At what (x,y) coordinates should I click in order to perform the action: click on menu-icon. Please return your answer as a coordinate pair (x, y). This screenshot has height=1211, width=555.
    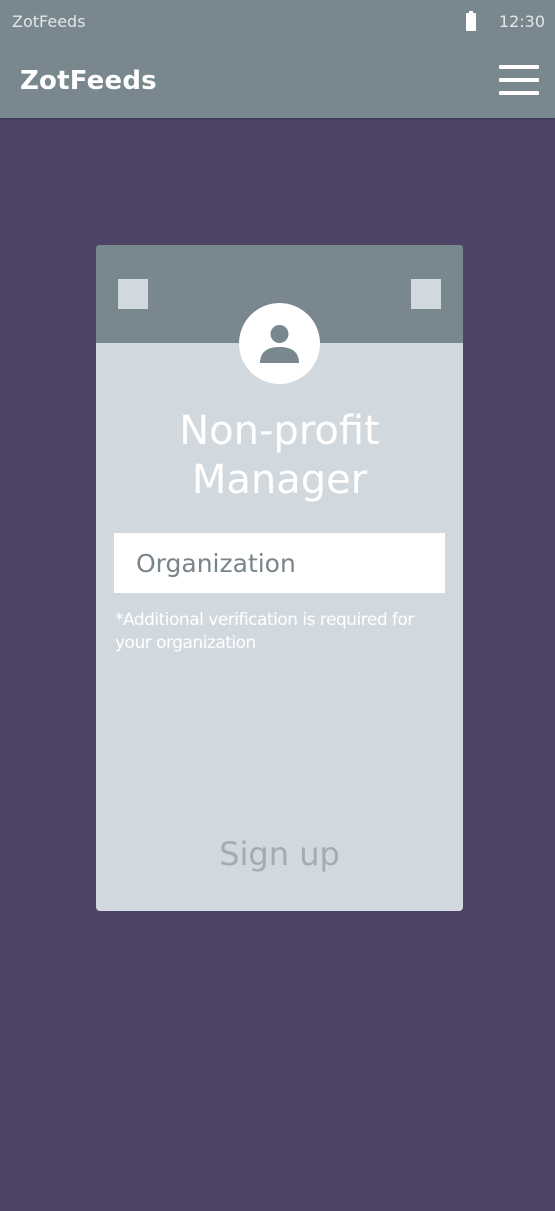
    Looking at the image, I should click on (519, 80).